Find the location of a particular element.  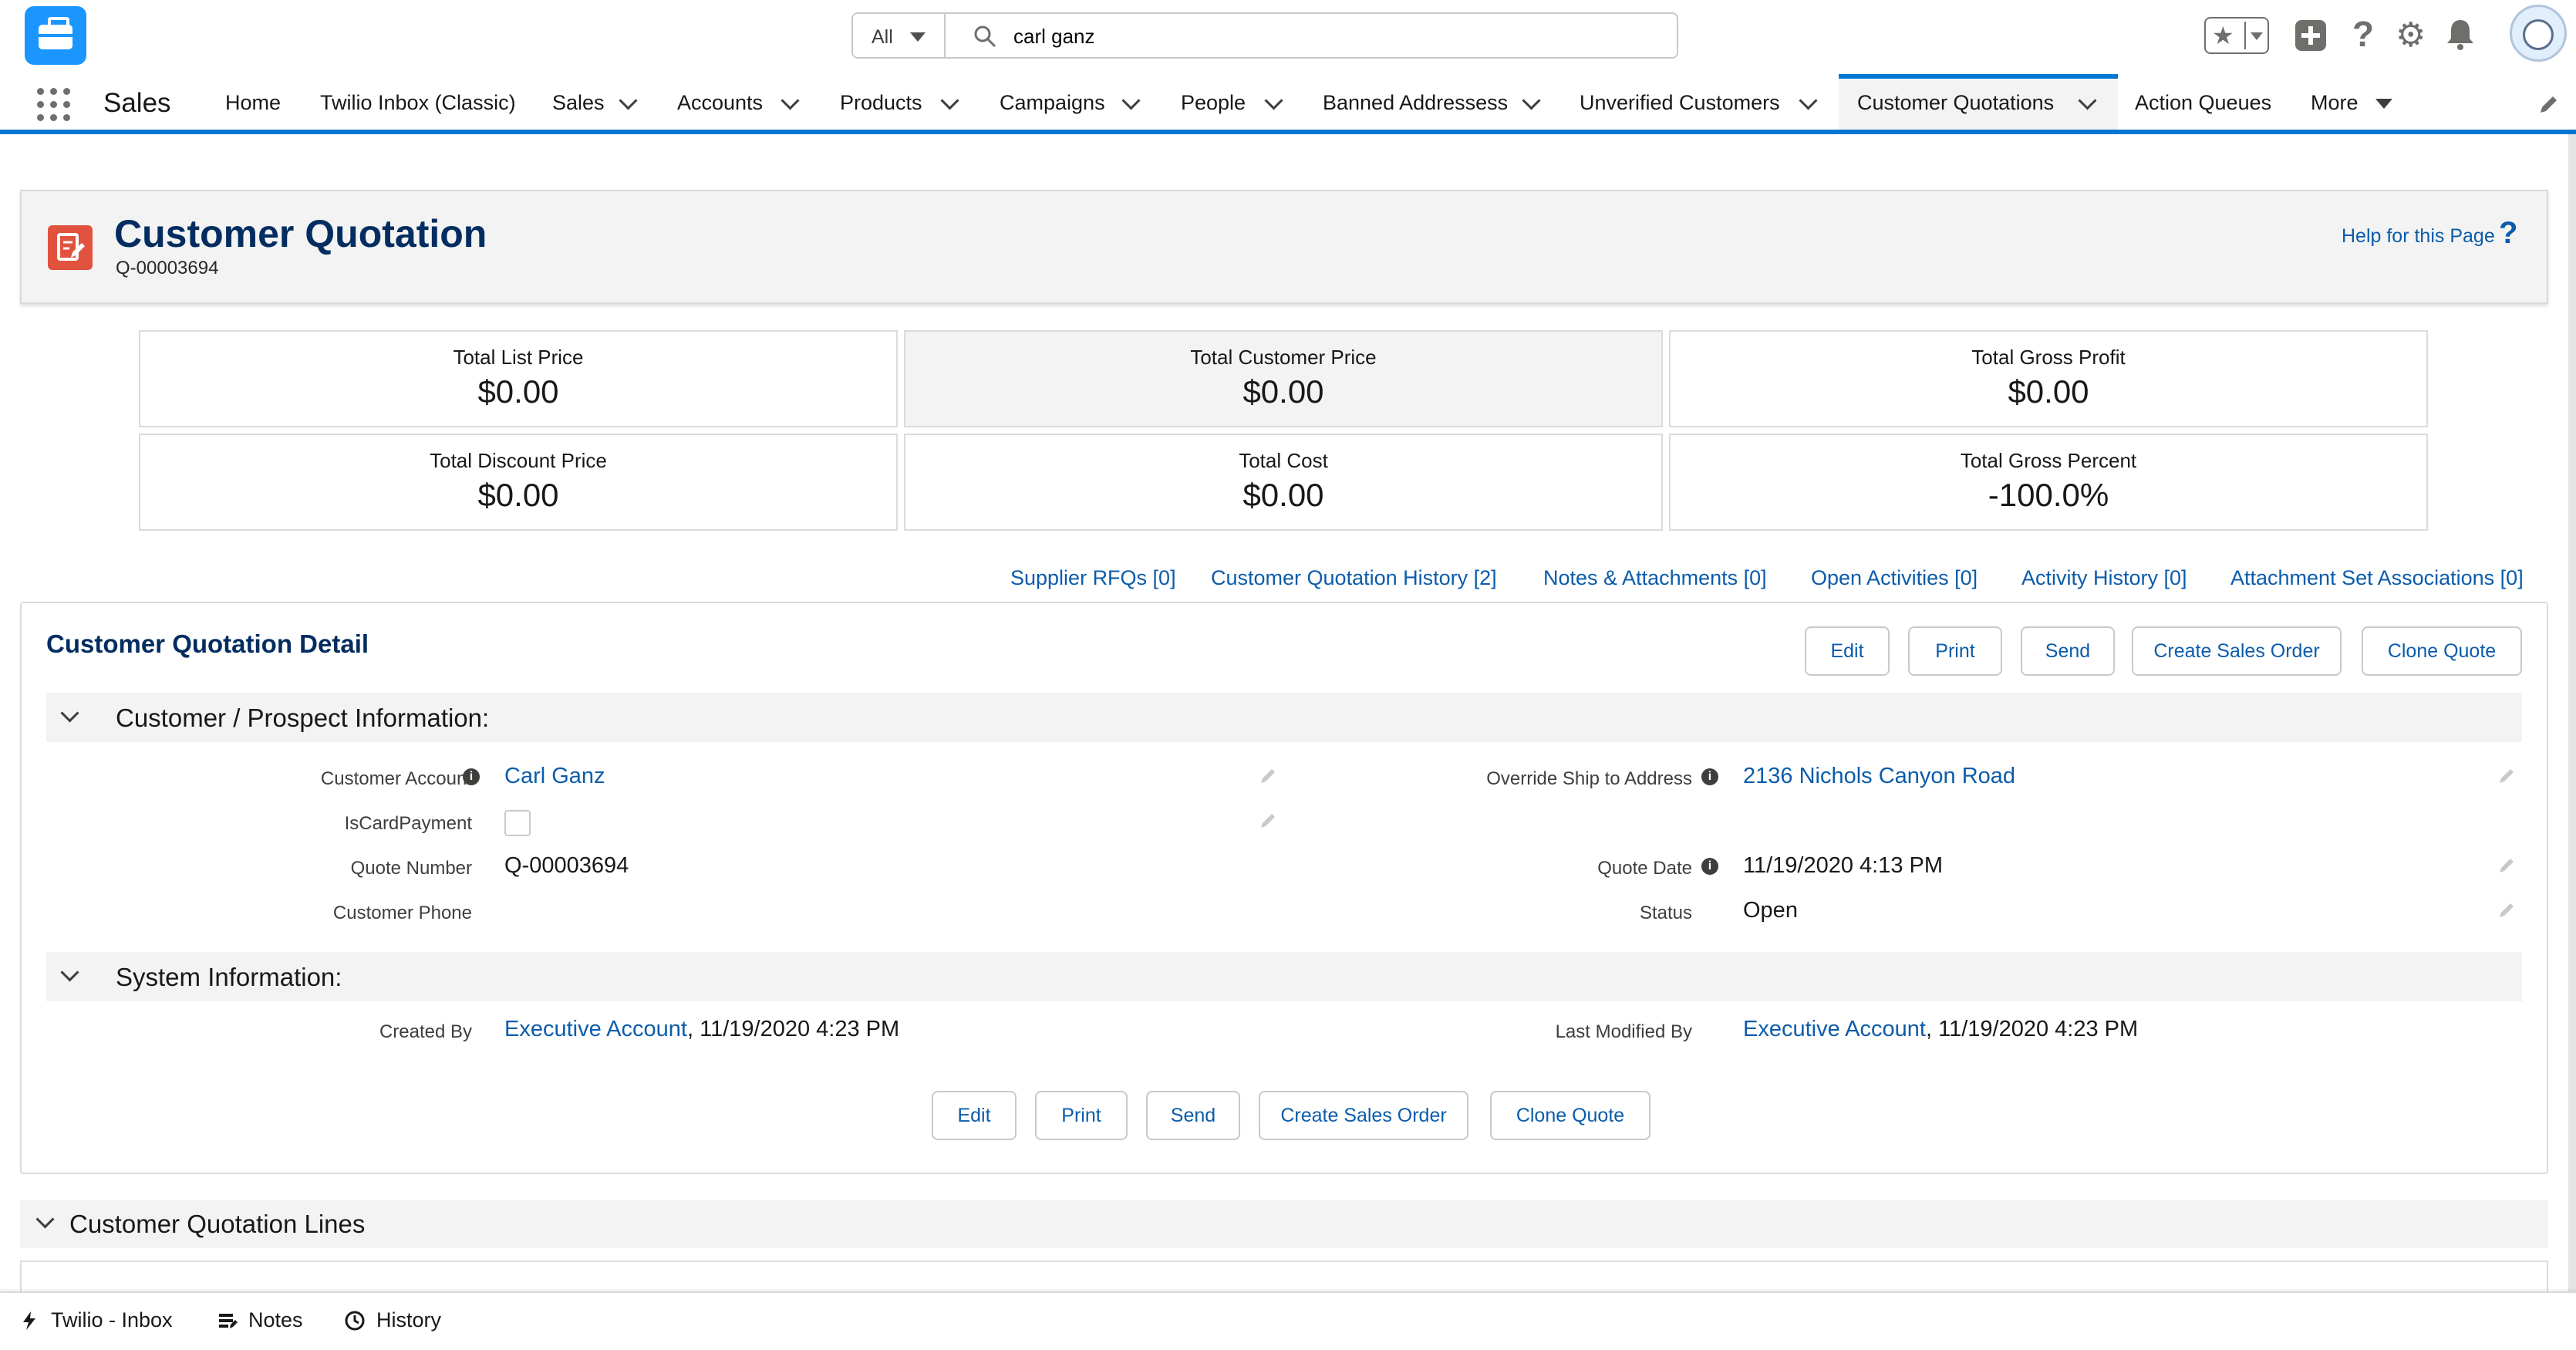

print-button: Print is located at coordinates (1955, 651).